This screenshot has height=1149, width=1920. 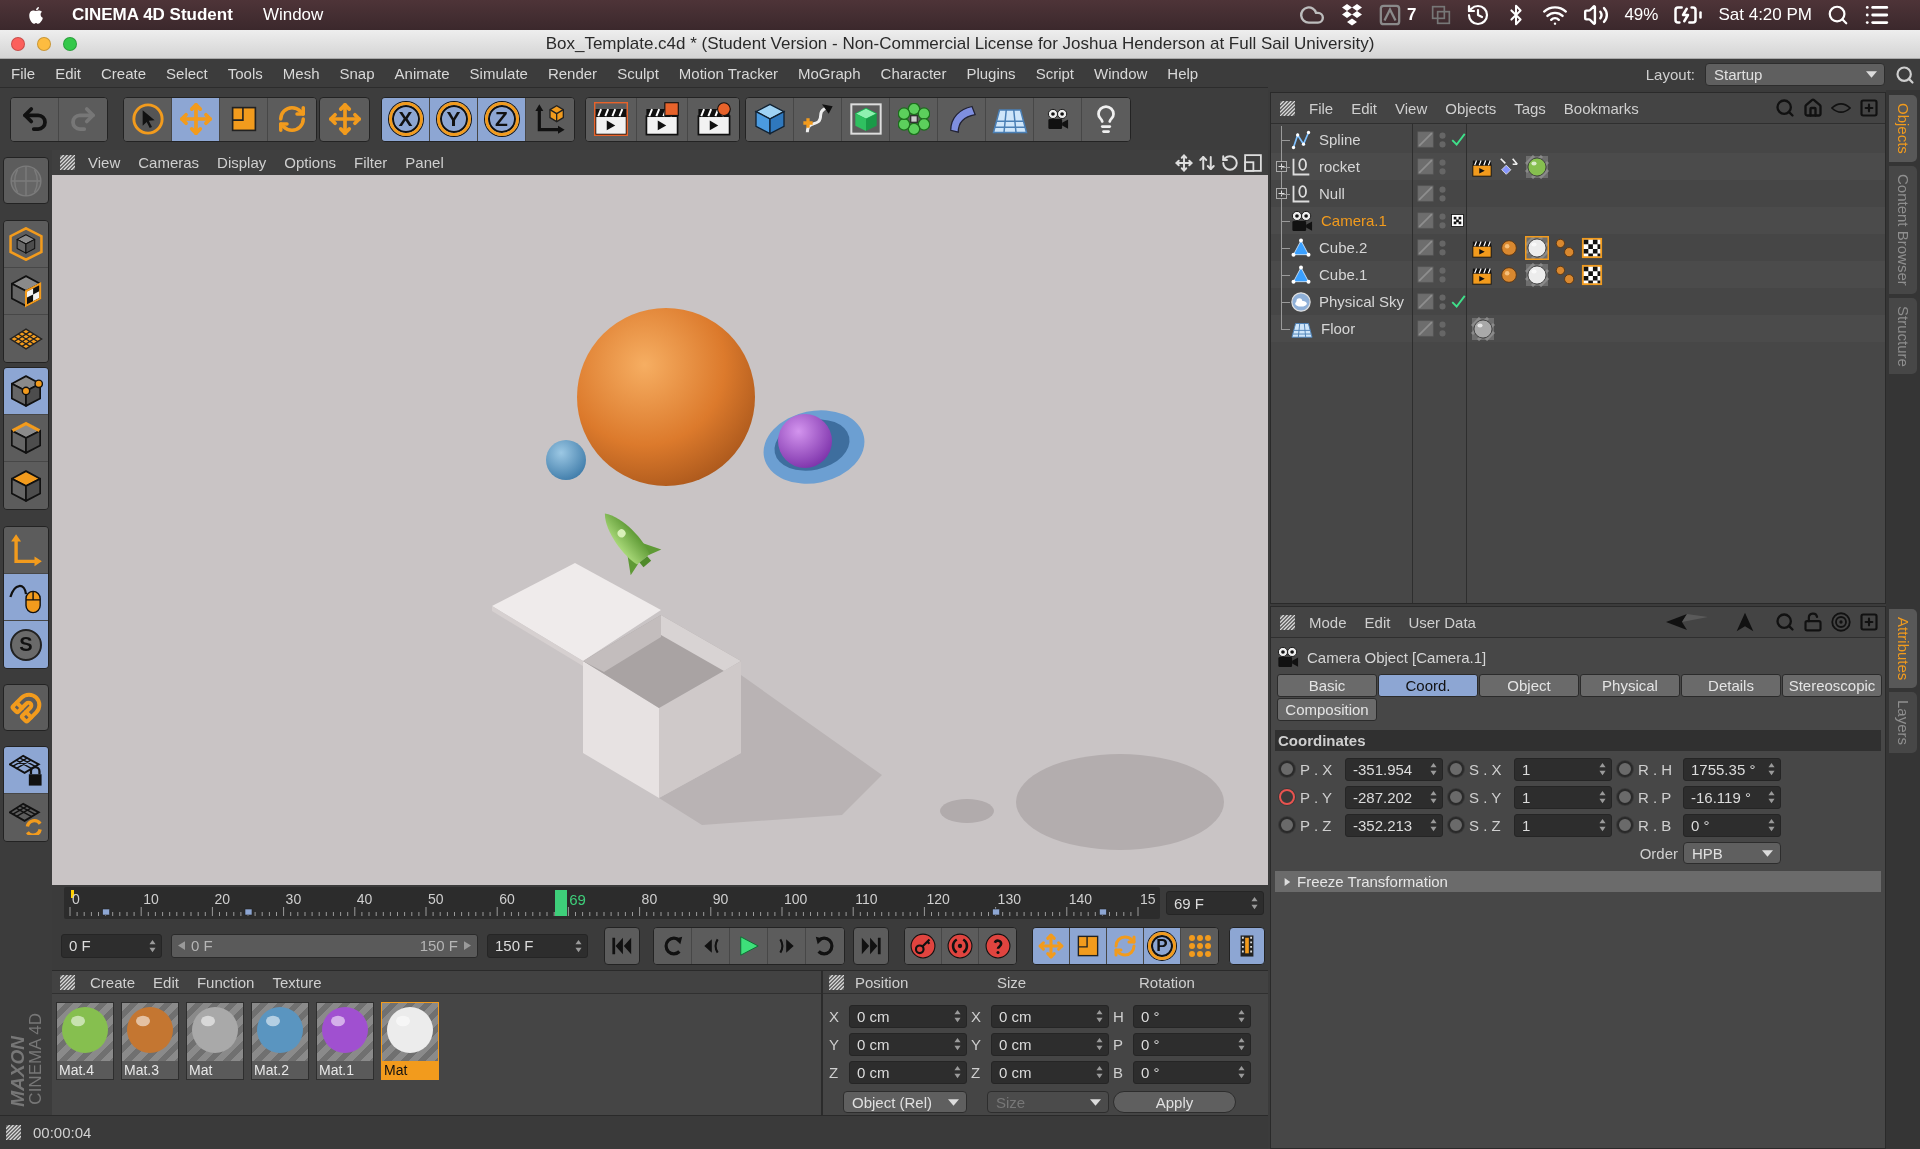 What do you see at coordinates (611, 119) in the screenshot?
I see `render-view-button` at bounding box center [611, 119].